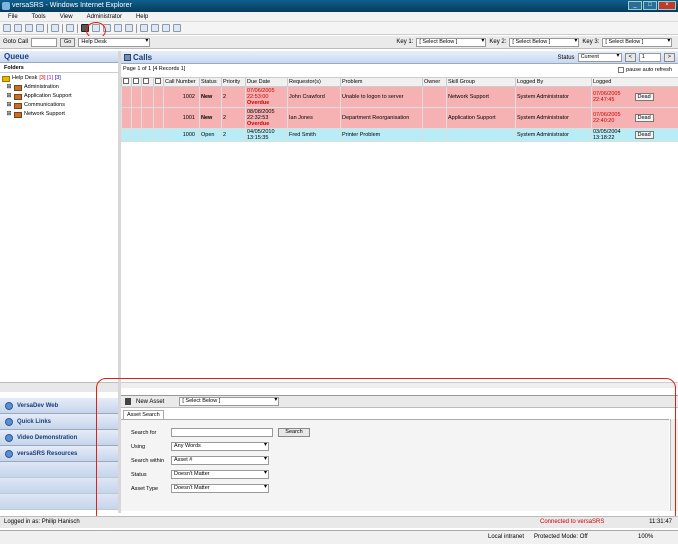  What do you see at coordinates (59, 78) in the screenshot?
I see `tree-node-help-desk: Help Desk [3] [1] [3]` at bounding box center [59, 78].